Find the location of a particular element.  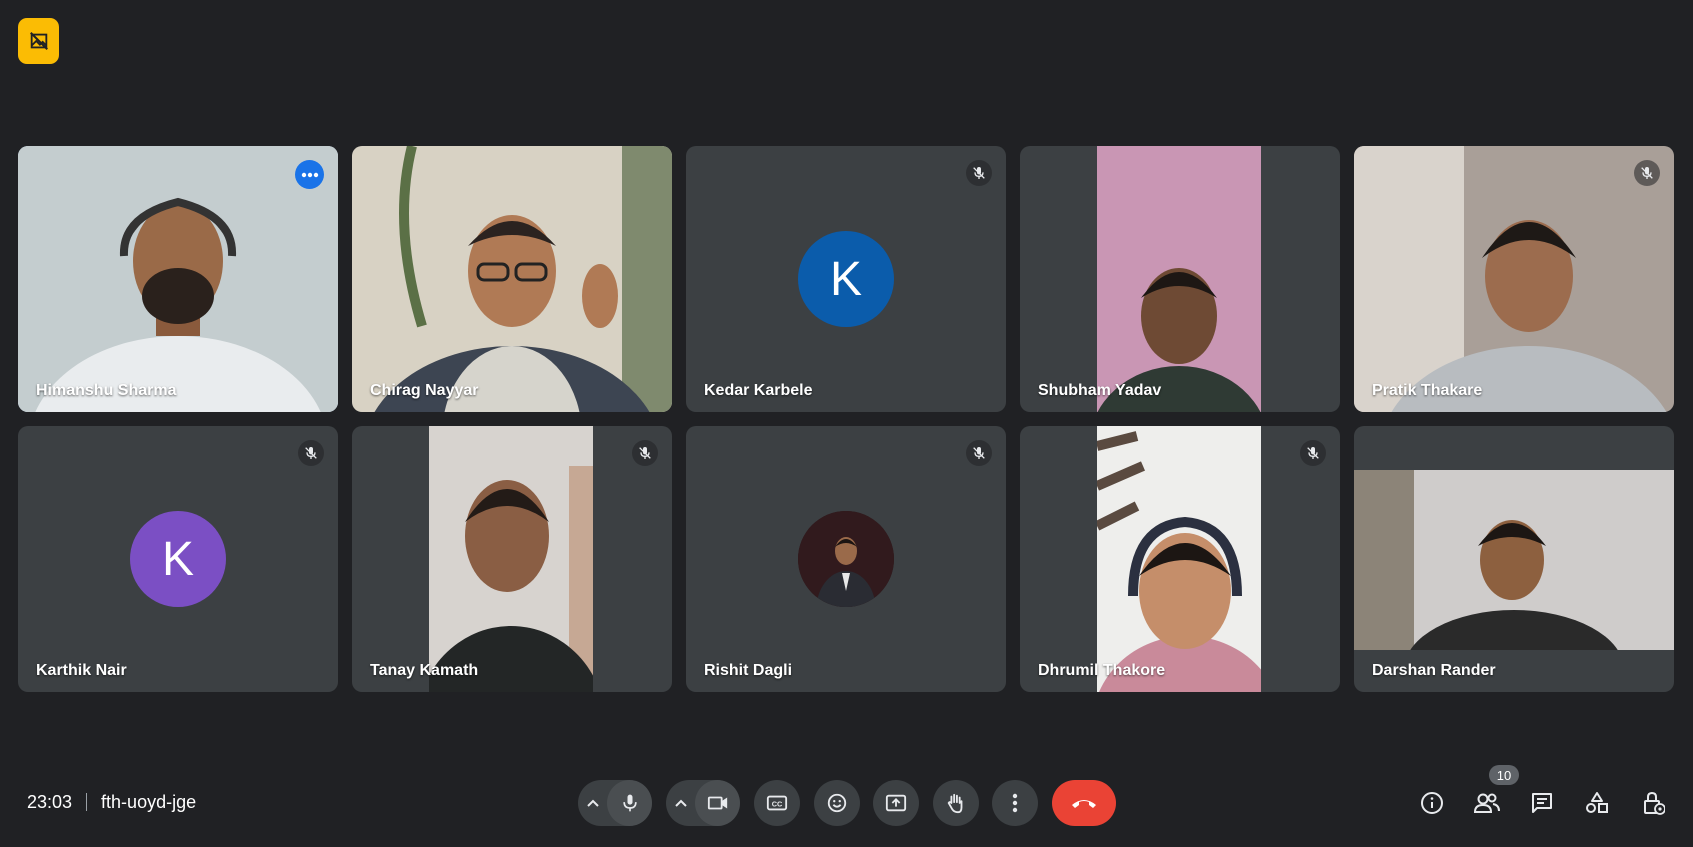

participant-name: Tanay Kamath is located at coordinates (424, 670).